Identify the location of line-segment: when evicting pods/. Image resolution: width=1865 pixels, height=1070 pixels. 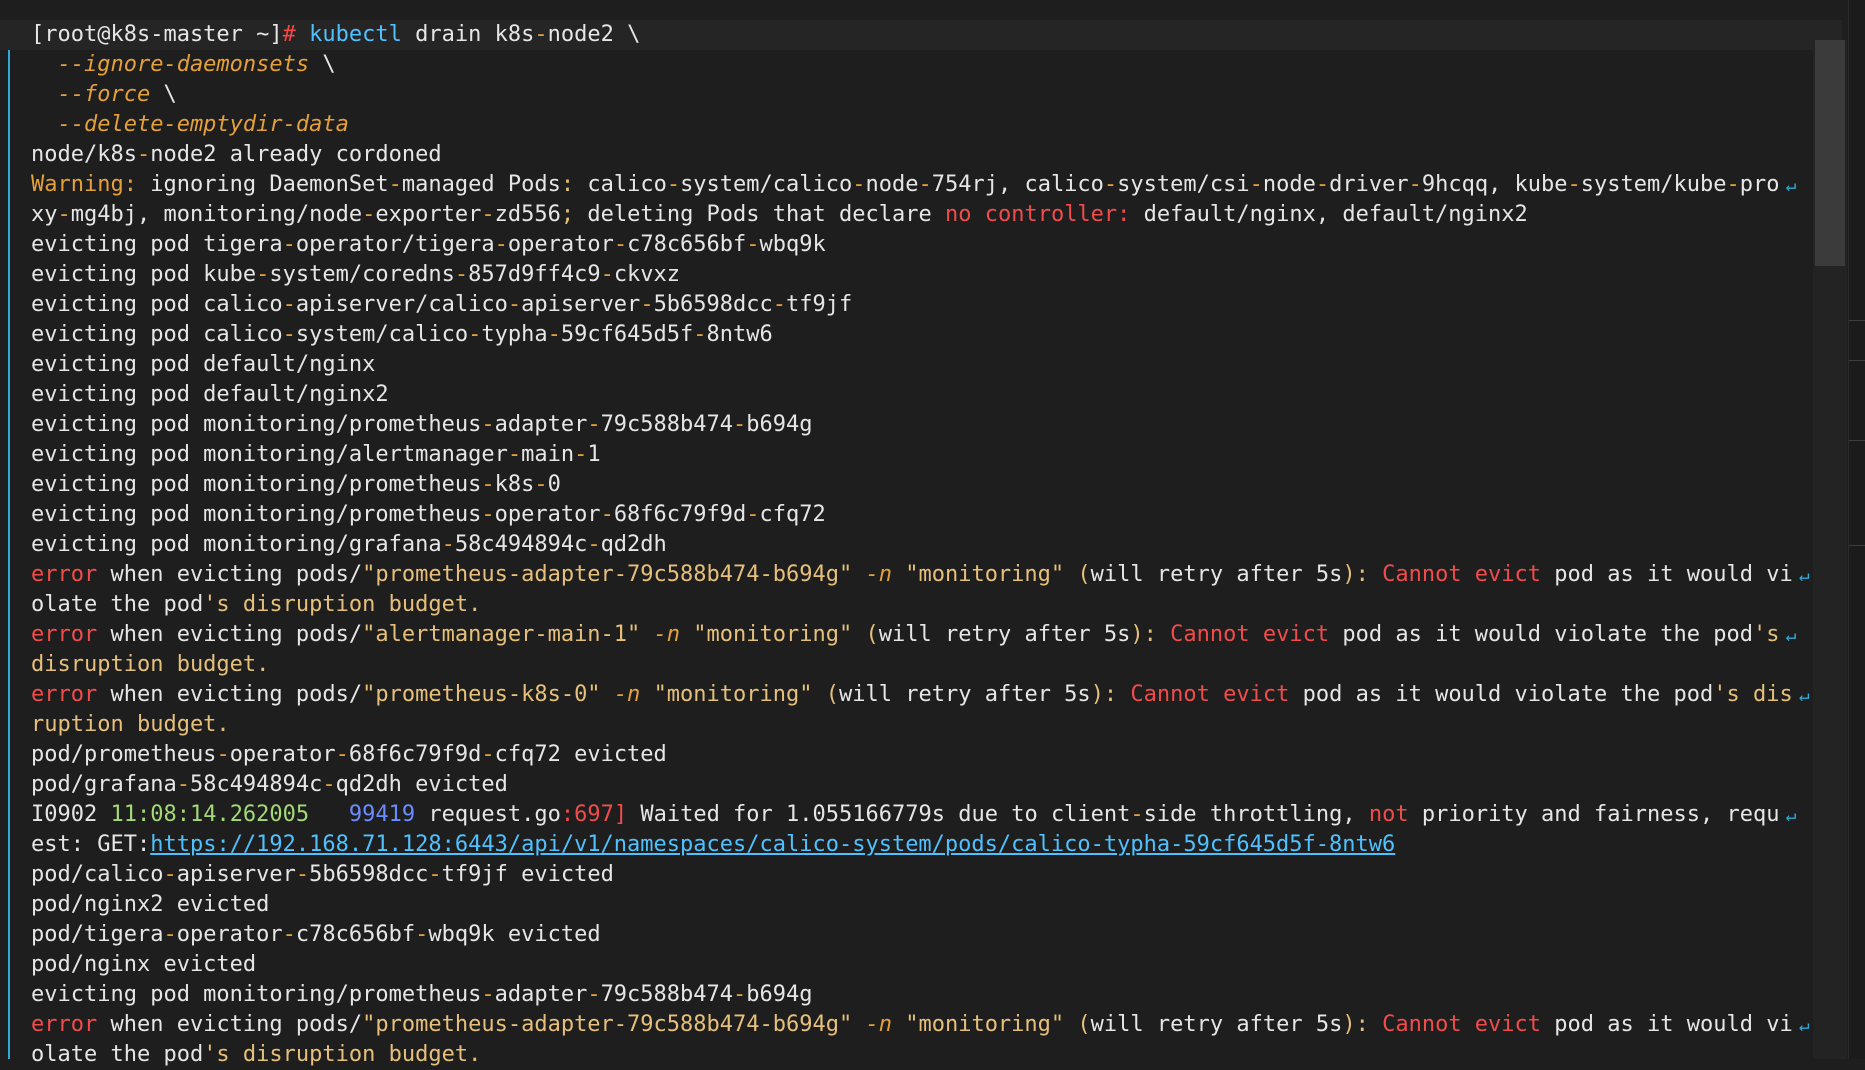
(230, 574).